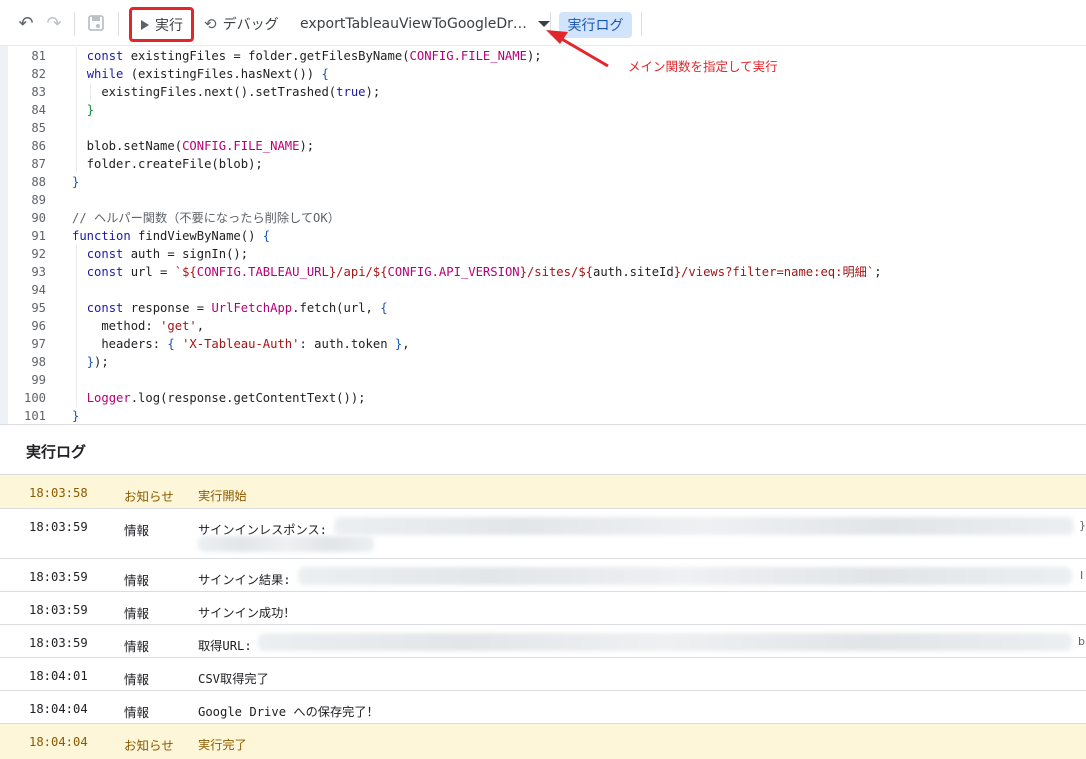  I want to click on line-number: 85, so click(38, 128).